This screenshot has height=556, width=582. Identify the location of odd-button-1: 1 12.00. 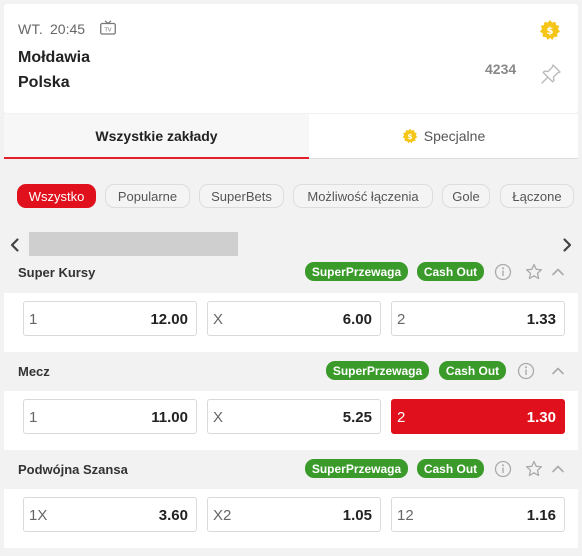
(110, 318).